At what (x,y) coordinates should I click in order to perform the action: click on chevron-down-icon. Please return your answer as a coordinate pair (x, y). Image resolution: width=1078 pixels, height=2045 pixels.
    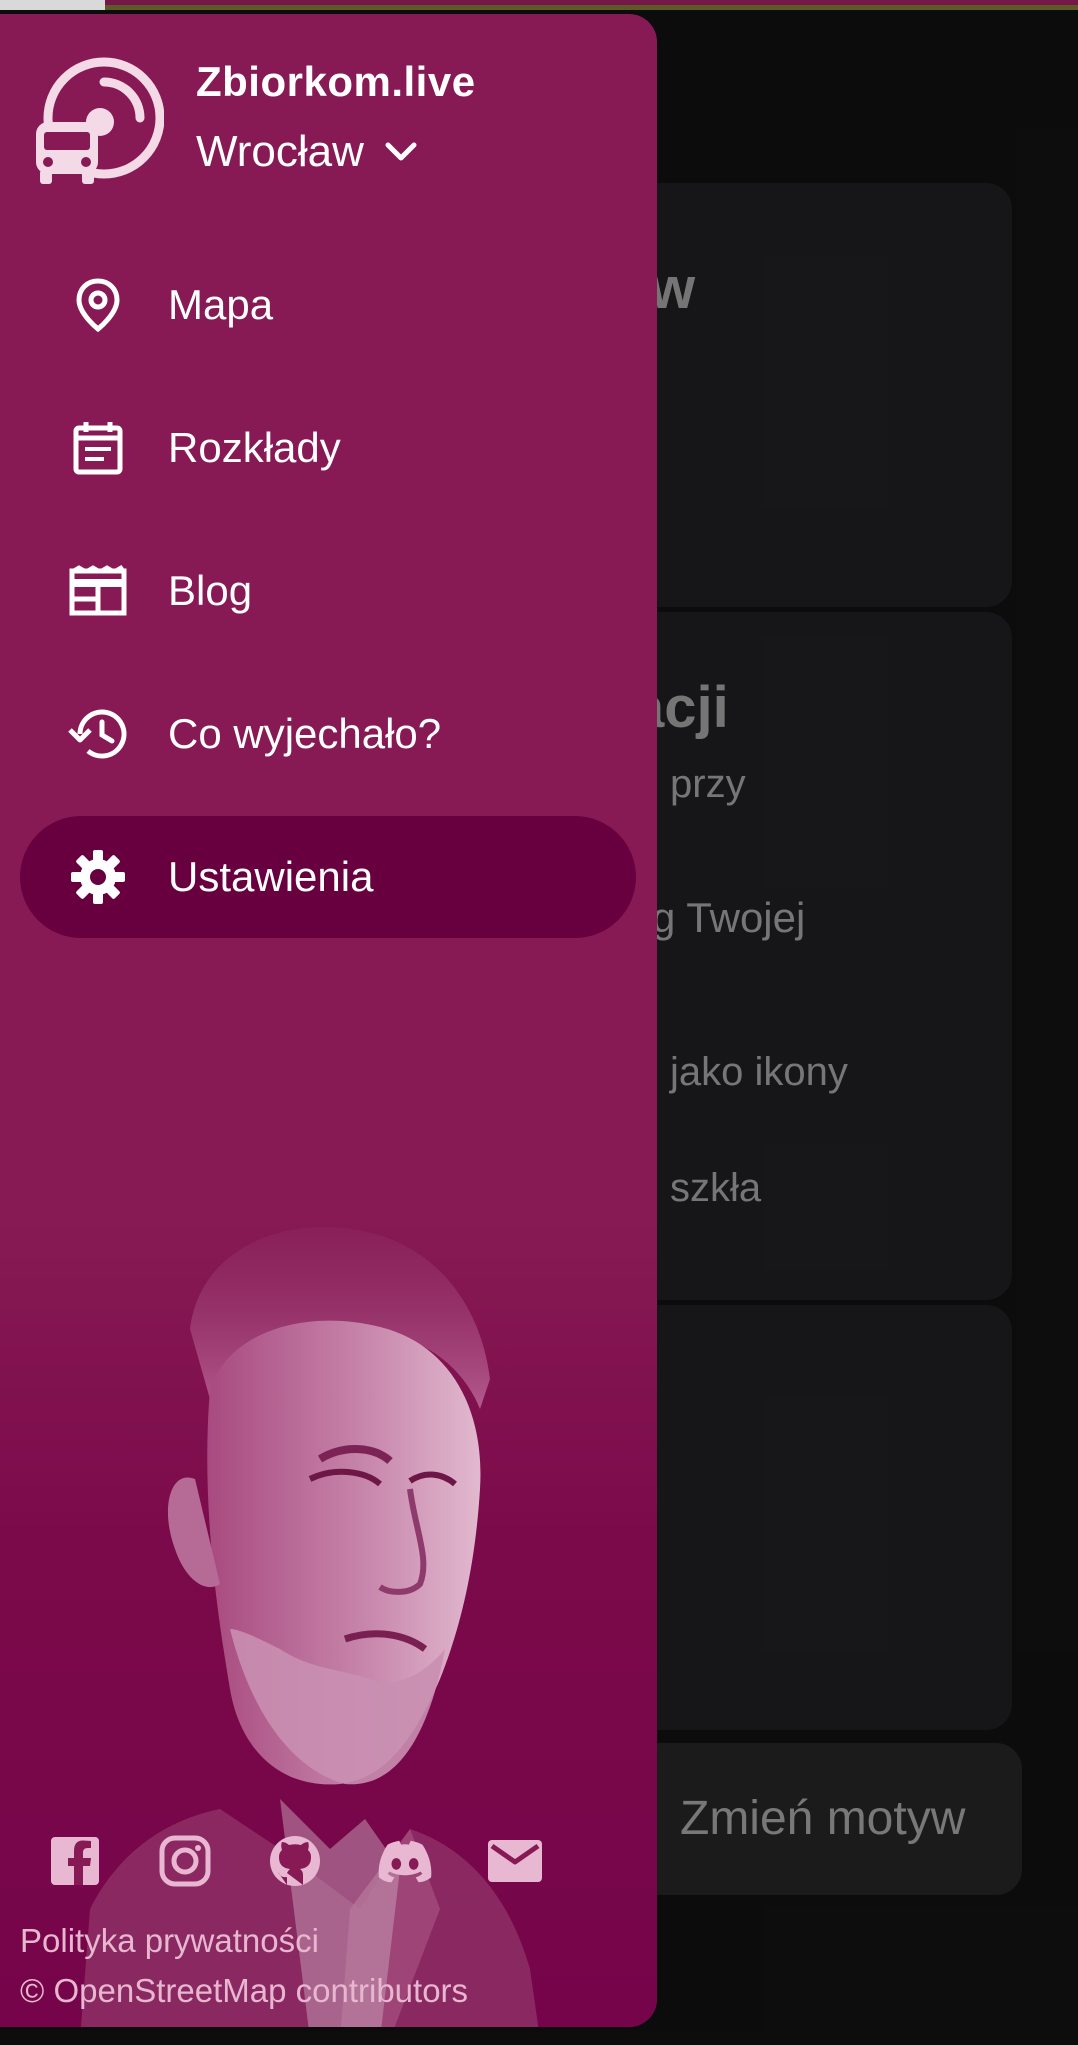
    Looking at the image, I should click on (401, 151).